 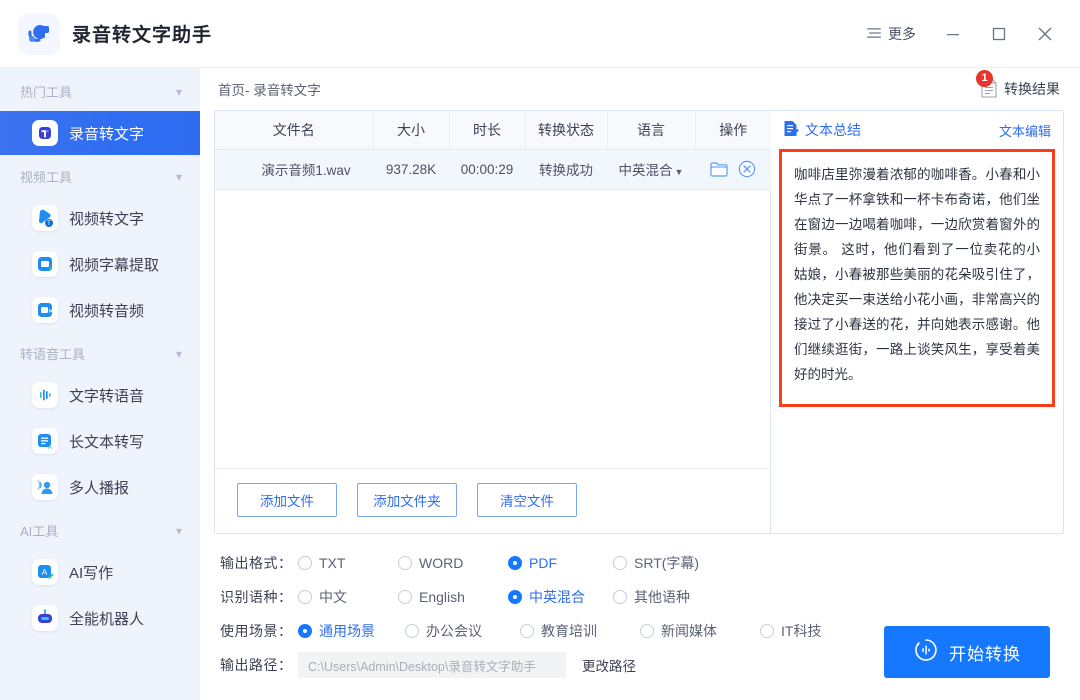 What do you see at coordinates (747, 169) in the screenshot?
I see `remove-circle-icon` at bounding box center [747, 169].